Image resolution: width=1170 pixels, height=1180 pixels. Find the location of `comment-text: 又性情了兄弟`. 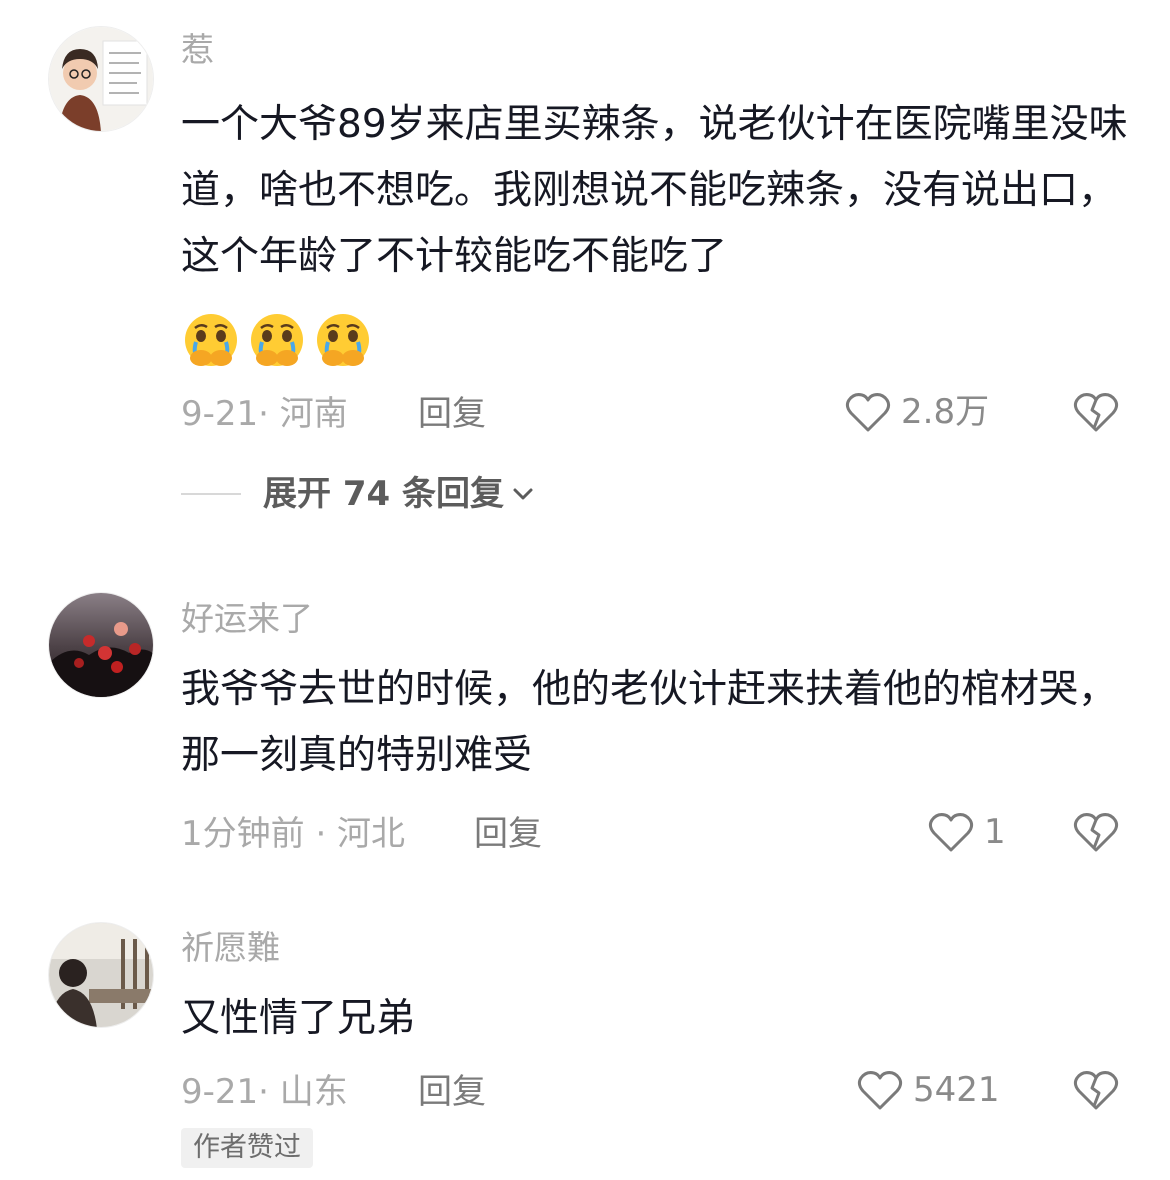

comment-text: 又性情了兄弟 is located at coordinates (298, 1018).